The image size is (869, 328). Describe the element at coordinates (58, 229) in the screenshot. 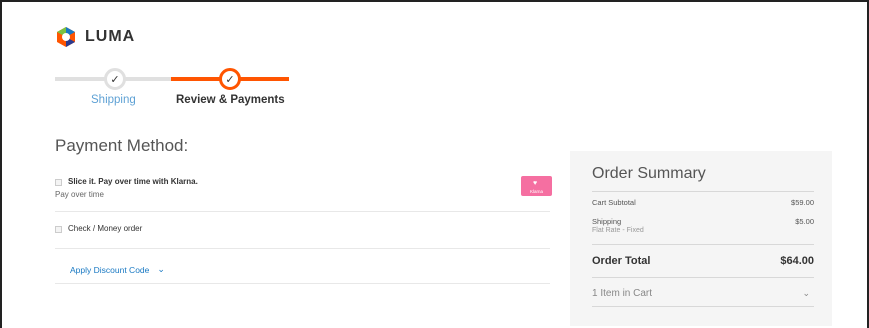

I see `check-money-radio` at that location.